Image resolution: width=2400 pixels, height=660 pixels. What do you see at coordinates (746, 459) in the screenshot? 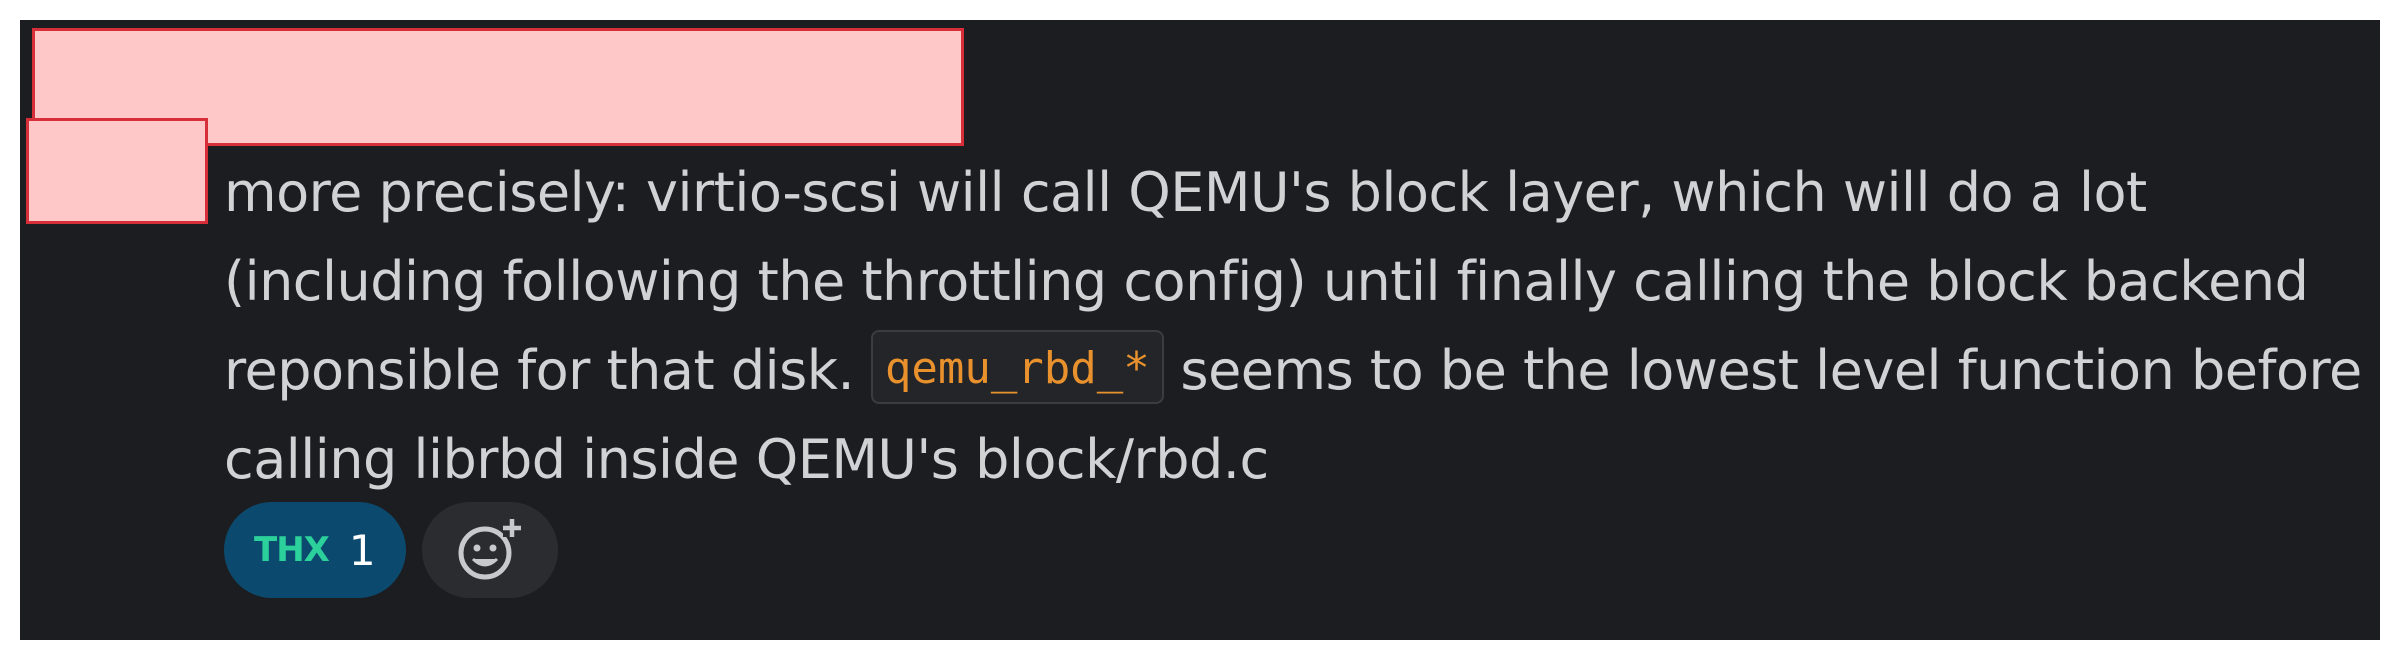
I see `message-line-4: calling librbd inside QEMU's block/rbd.c` at bounding box center [746, 459].